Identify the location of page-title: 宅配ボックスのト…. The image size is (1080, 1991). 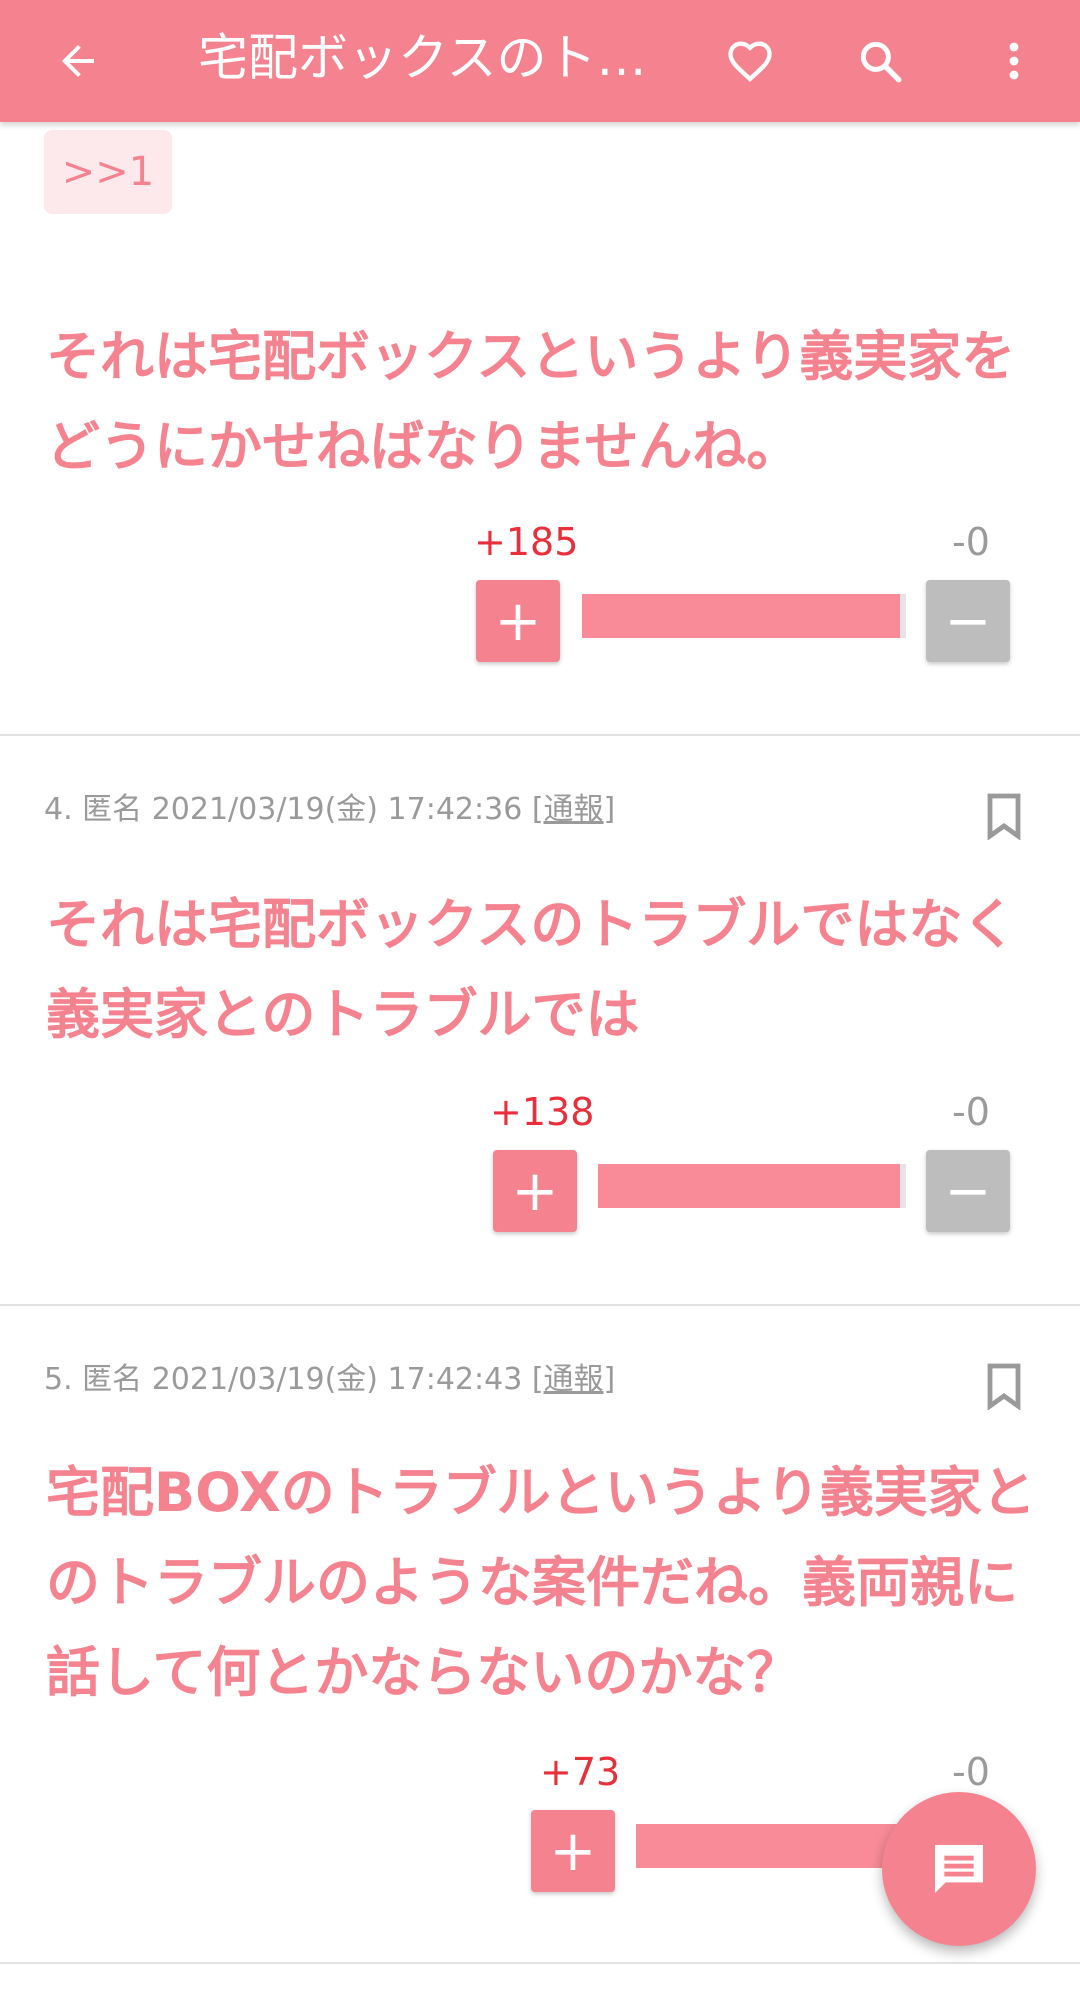
(422, 58).